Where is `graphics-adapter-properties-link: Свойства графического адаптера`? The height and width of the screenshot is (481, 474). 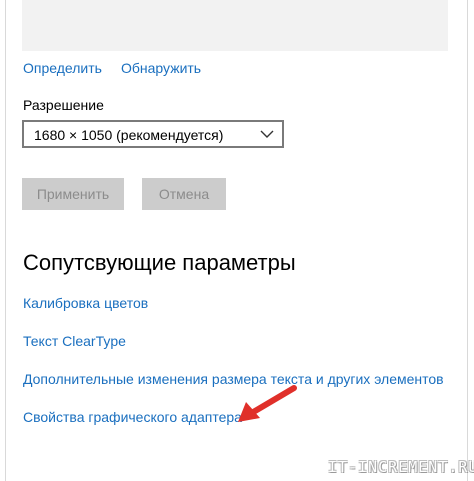
graphics-adapter-properties-link: Свойства графического адаптера is located at coordinates (132, 417).